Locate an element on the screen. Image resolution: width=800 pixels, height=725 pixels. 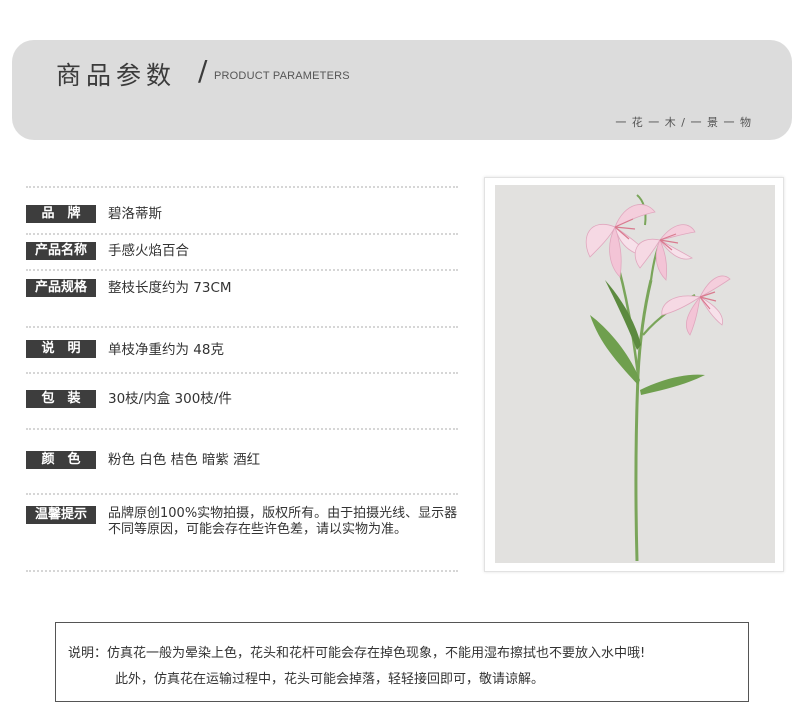
brand-value: 碧洛蒂斯 is located at coordinates (135, 214).